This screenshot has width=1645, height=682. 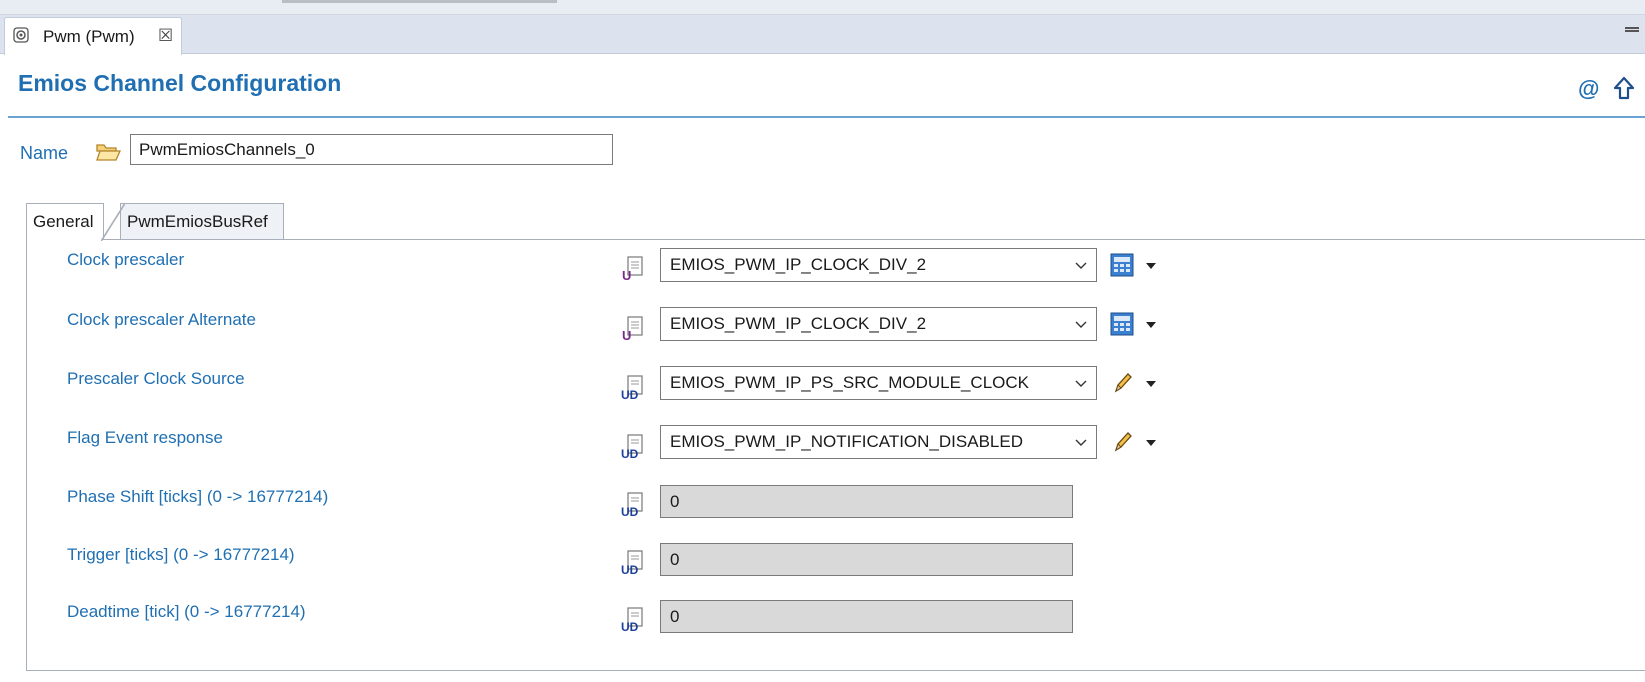 I want to click on editor-tab-pwm: Pwm (Pwm) ☒, so click(x=93, y=36).